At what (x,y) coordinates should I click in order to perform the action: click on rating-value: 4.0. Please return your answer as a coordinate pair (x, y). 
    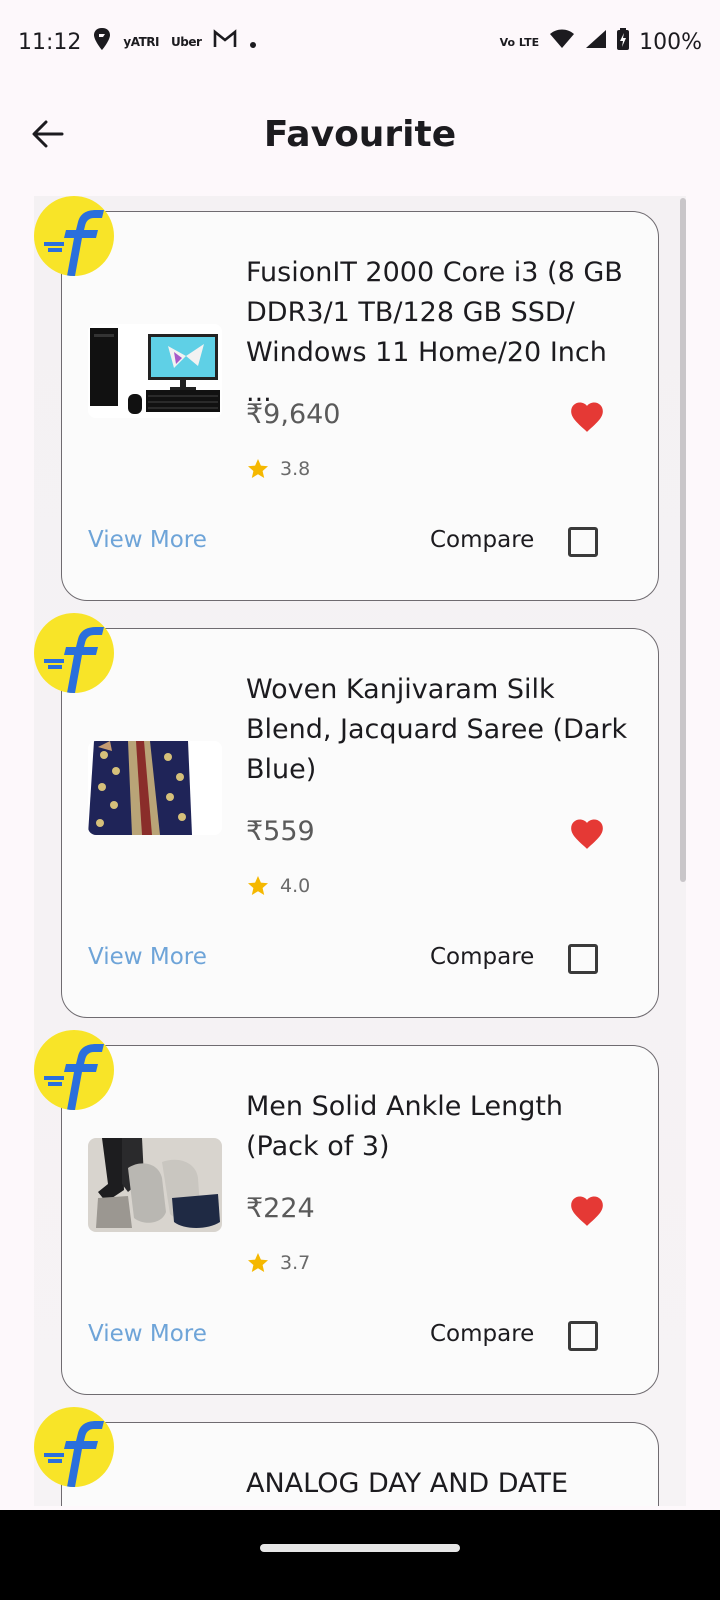
    Looking at the image, I should click on (295, 886).